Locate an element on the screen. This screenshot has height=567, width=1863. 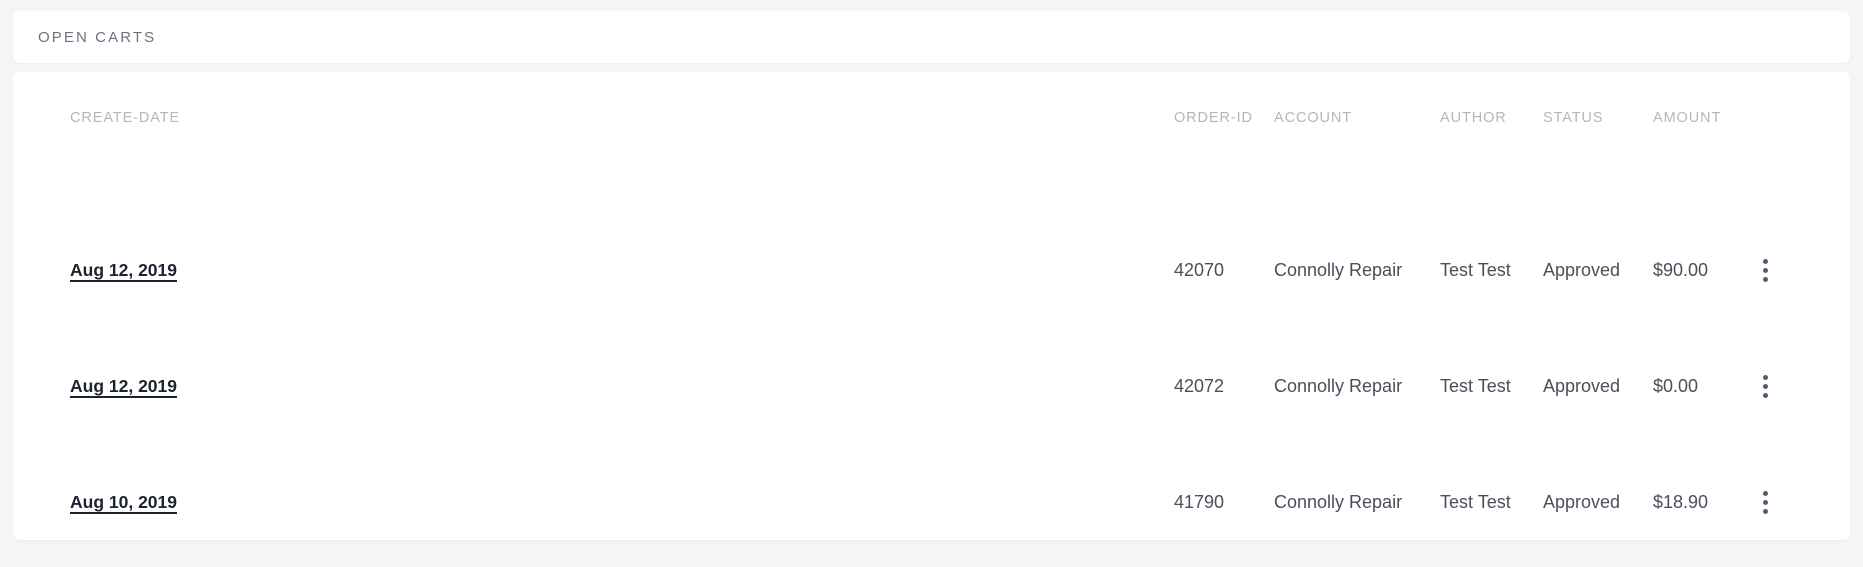
column-header-order-id: ORDER-ID is located at coordinates (1213, 118).